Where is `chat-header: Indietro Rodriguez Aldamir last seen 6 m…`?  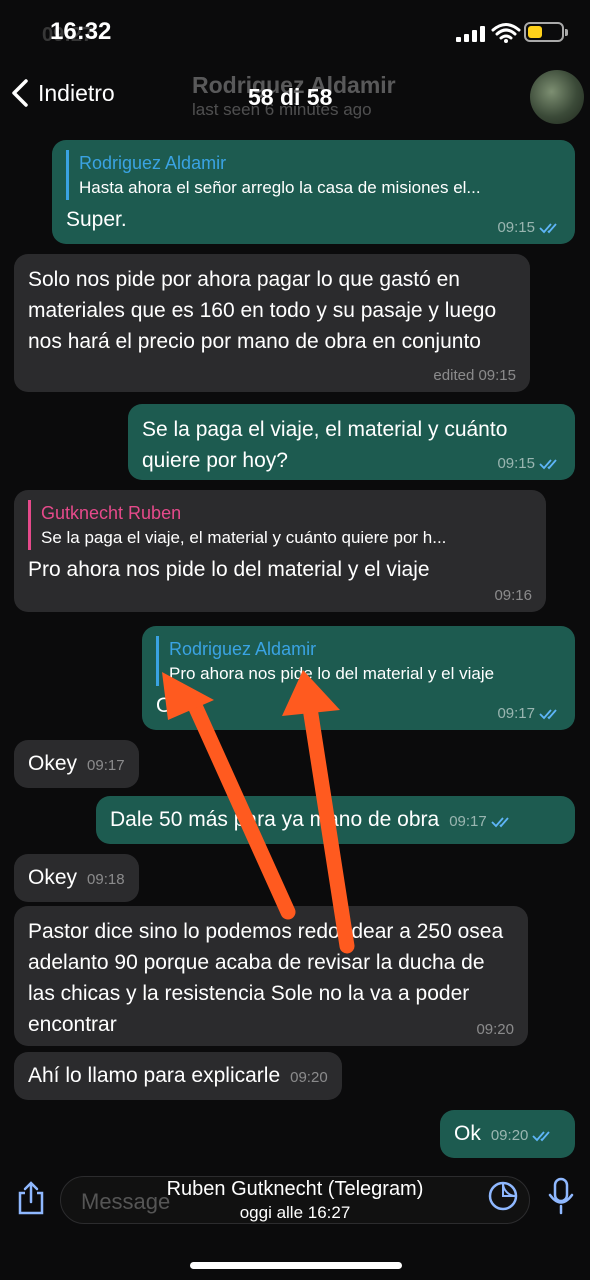 chat-header: Indietro Rodriguez Aldamir last seen 6 m… is located at coordinates (295, 95).